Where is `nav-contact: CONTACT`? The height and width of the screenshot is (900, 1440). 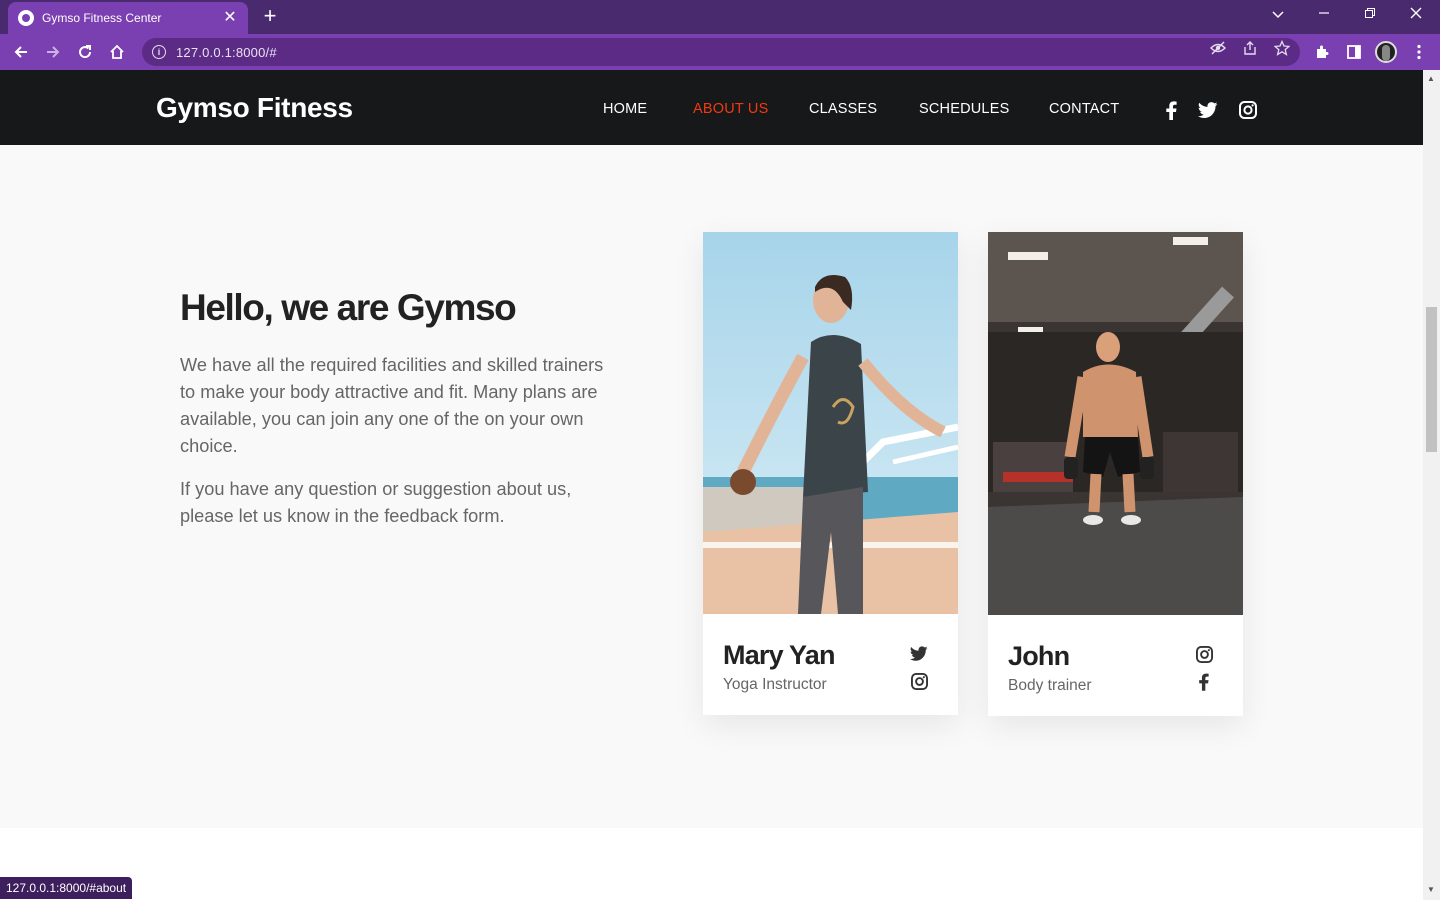 nav-contact: CONTACT is located at coordinates (1084, 109).